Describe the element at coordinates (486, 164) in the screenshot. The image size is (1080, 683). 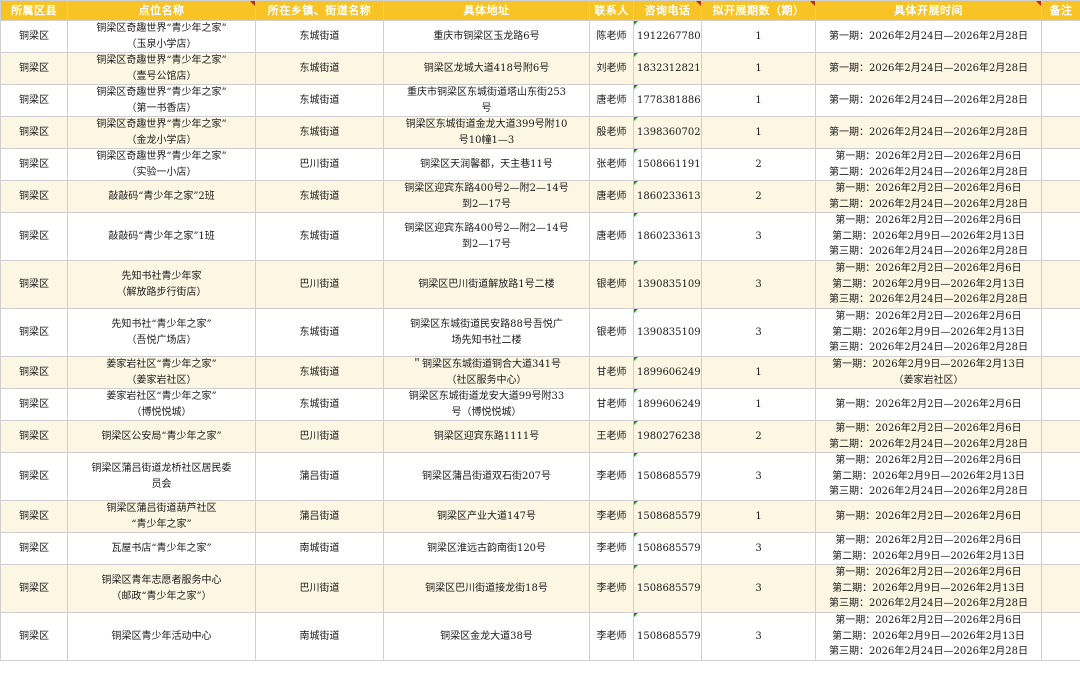
I see `cell-address: 铜梁区天润馨都，天主巷11号` at that location.